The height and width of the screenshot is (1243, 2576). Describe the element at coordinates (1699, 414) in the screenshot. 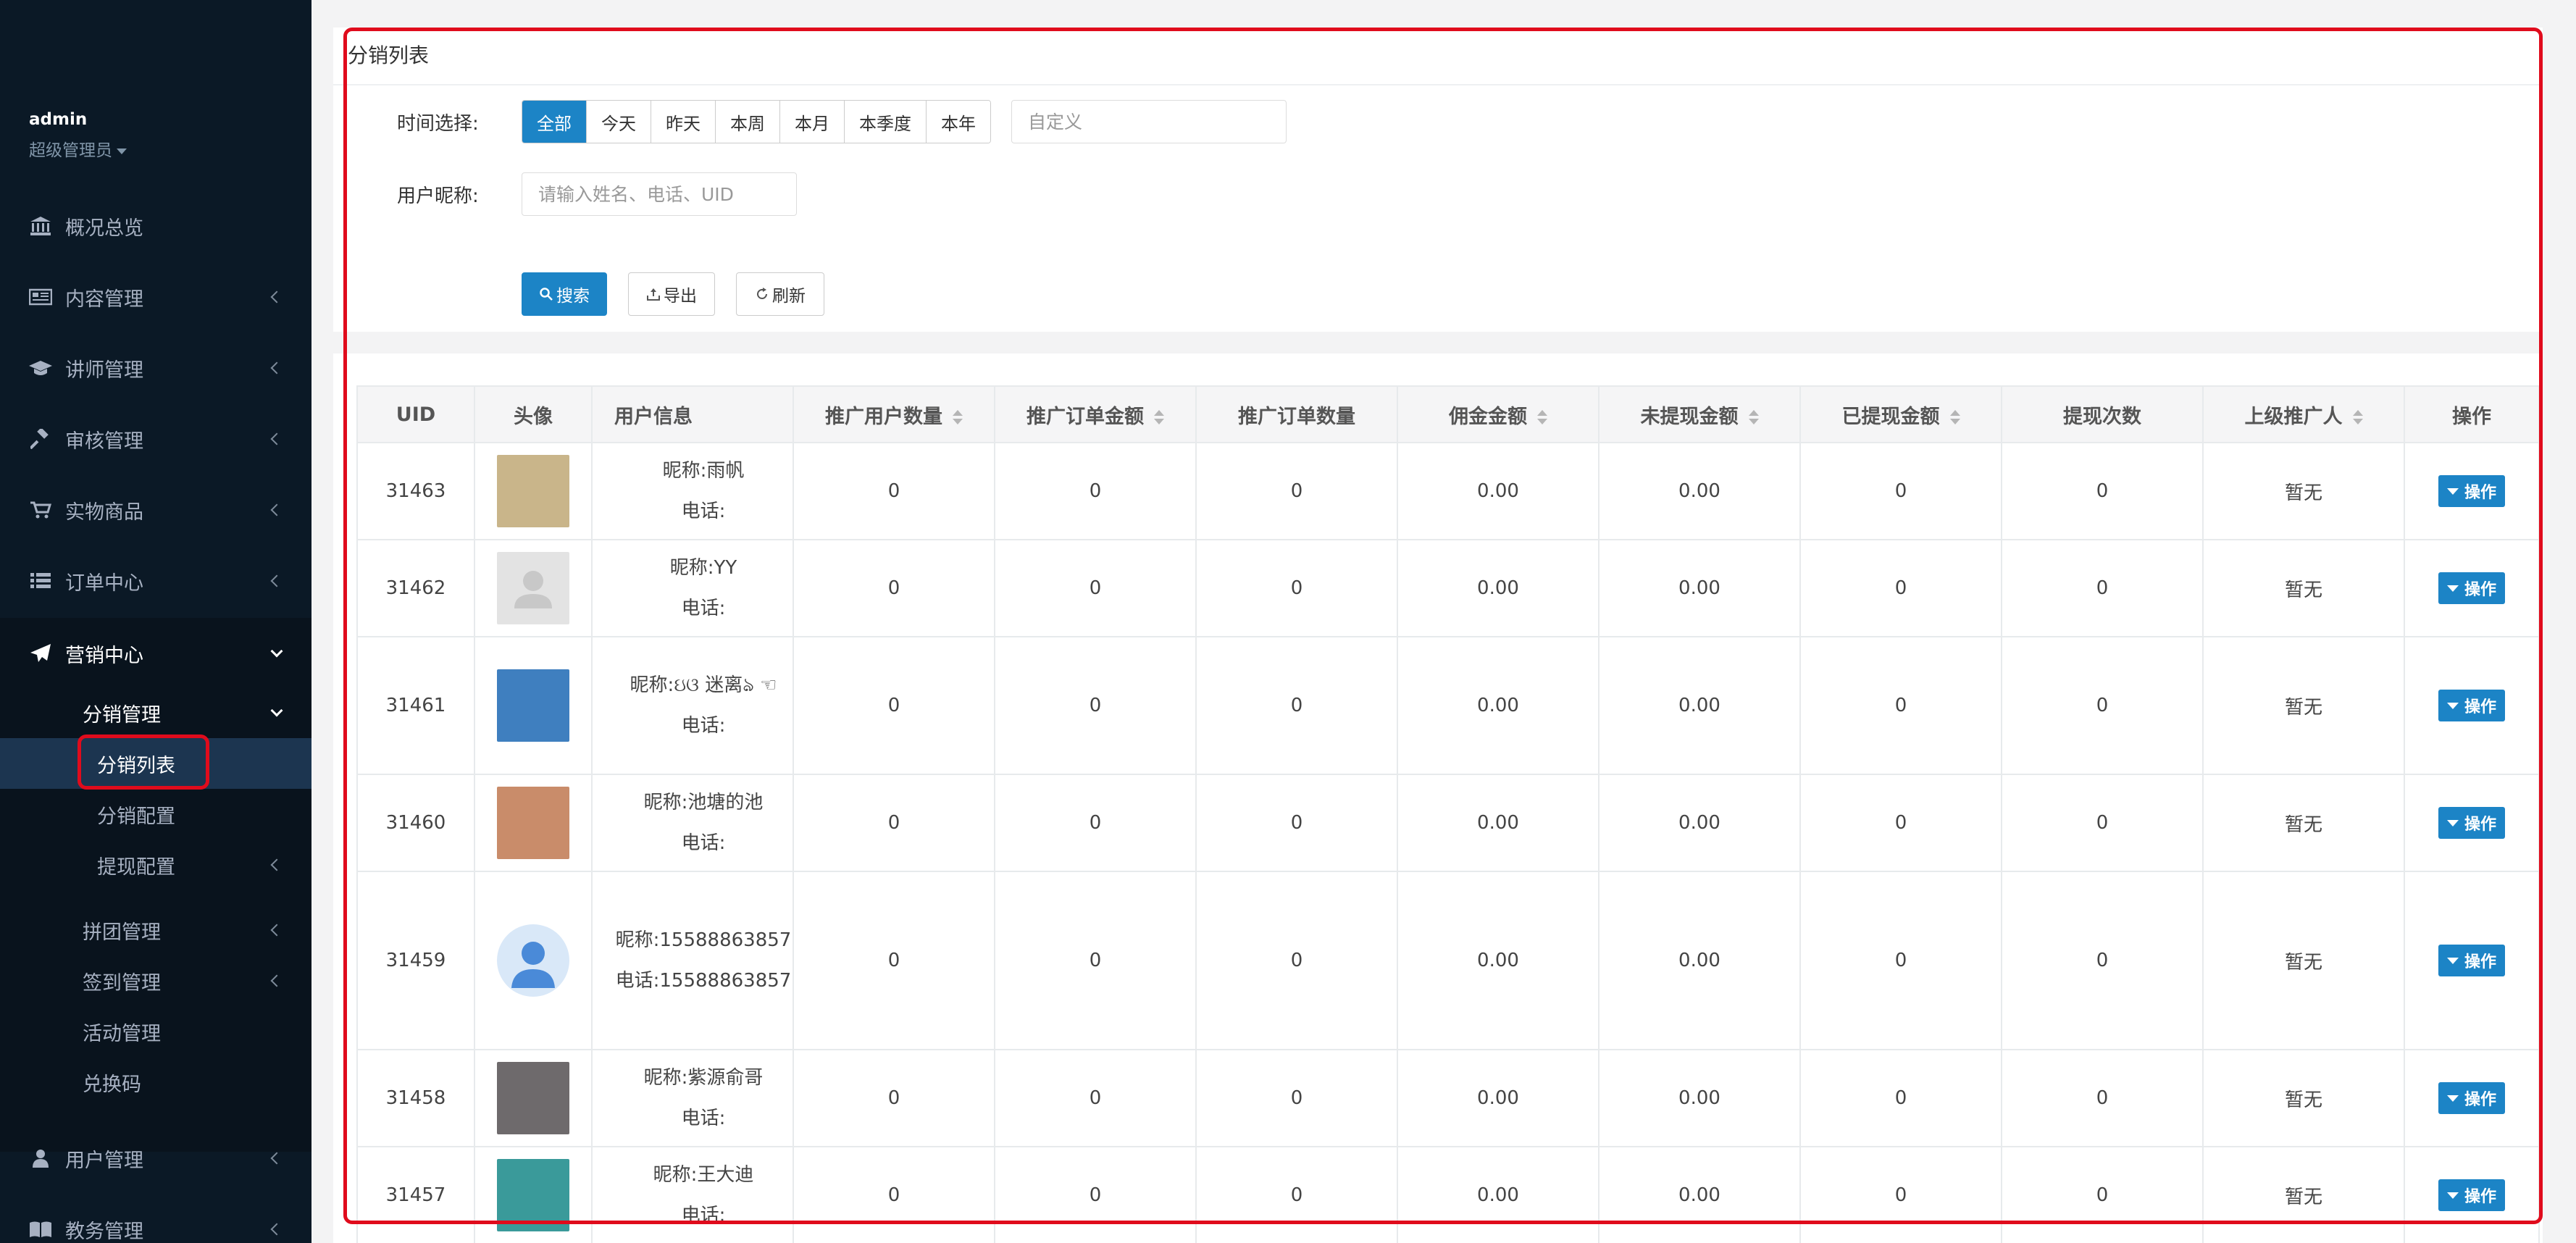

I see `col-unwithdrawn: 未提现金额` at that location.